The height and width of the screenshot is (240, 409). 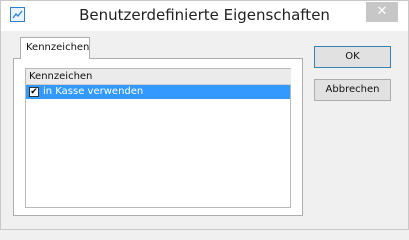 I want to click on list-column-header: Kennzeichen, so click(x=158, y=77).